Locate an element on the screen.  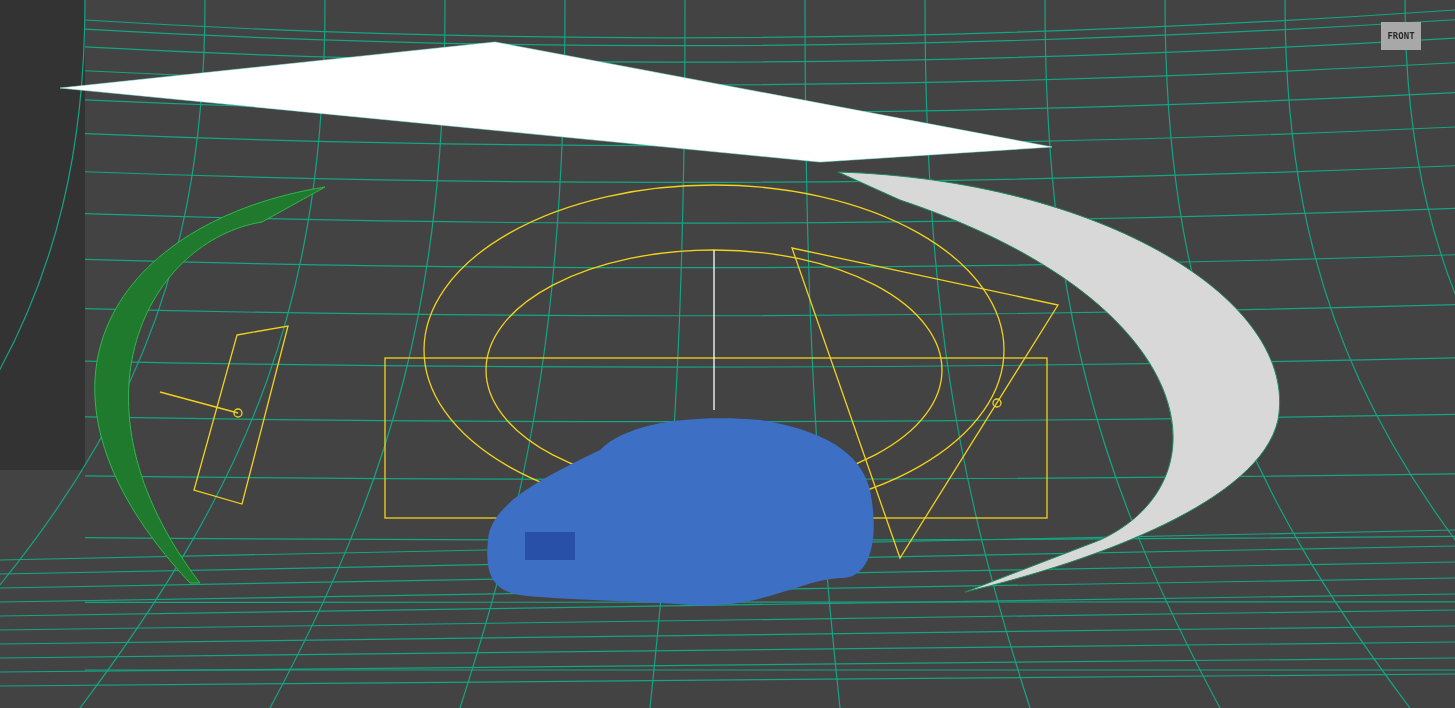
viewcube-face-label: FRONT is located at coordinates (1401, 36).